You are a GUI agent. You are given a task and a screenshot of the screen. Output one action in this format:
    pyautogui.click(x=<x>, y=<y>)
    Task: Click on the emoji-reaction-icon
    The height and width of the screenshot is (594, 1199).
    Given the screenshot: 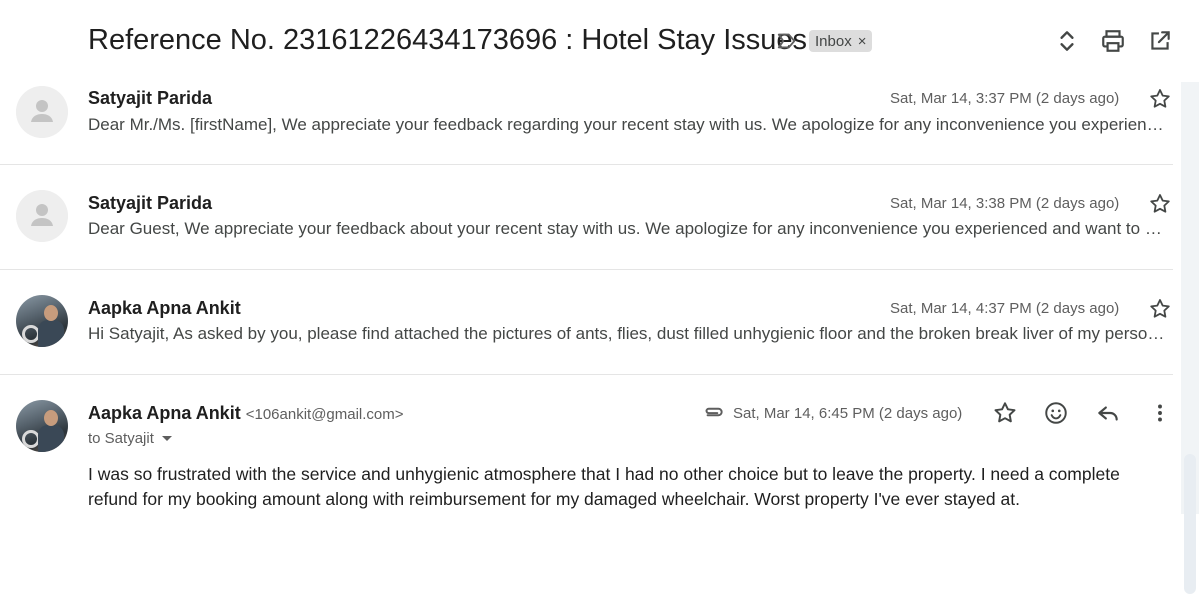 What is the action you would take?
    pyautogui.click(x=1056, y=413)
    